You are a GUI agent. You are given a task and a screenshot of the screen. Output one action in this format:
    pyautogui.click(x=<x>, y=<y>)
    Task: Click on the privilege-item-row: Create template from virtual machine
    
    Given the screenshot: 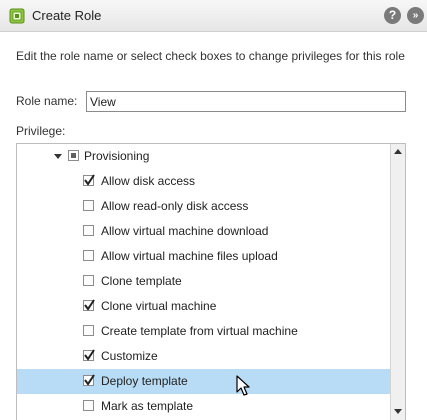 What is the action you would take?
    pyautogui.click(x=203, y=331)
    